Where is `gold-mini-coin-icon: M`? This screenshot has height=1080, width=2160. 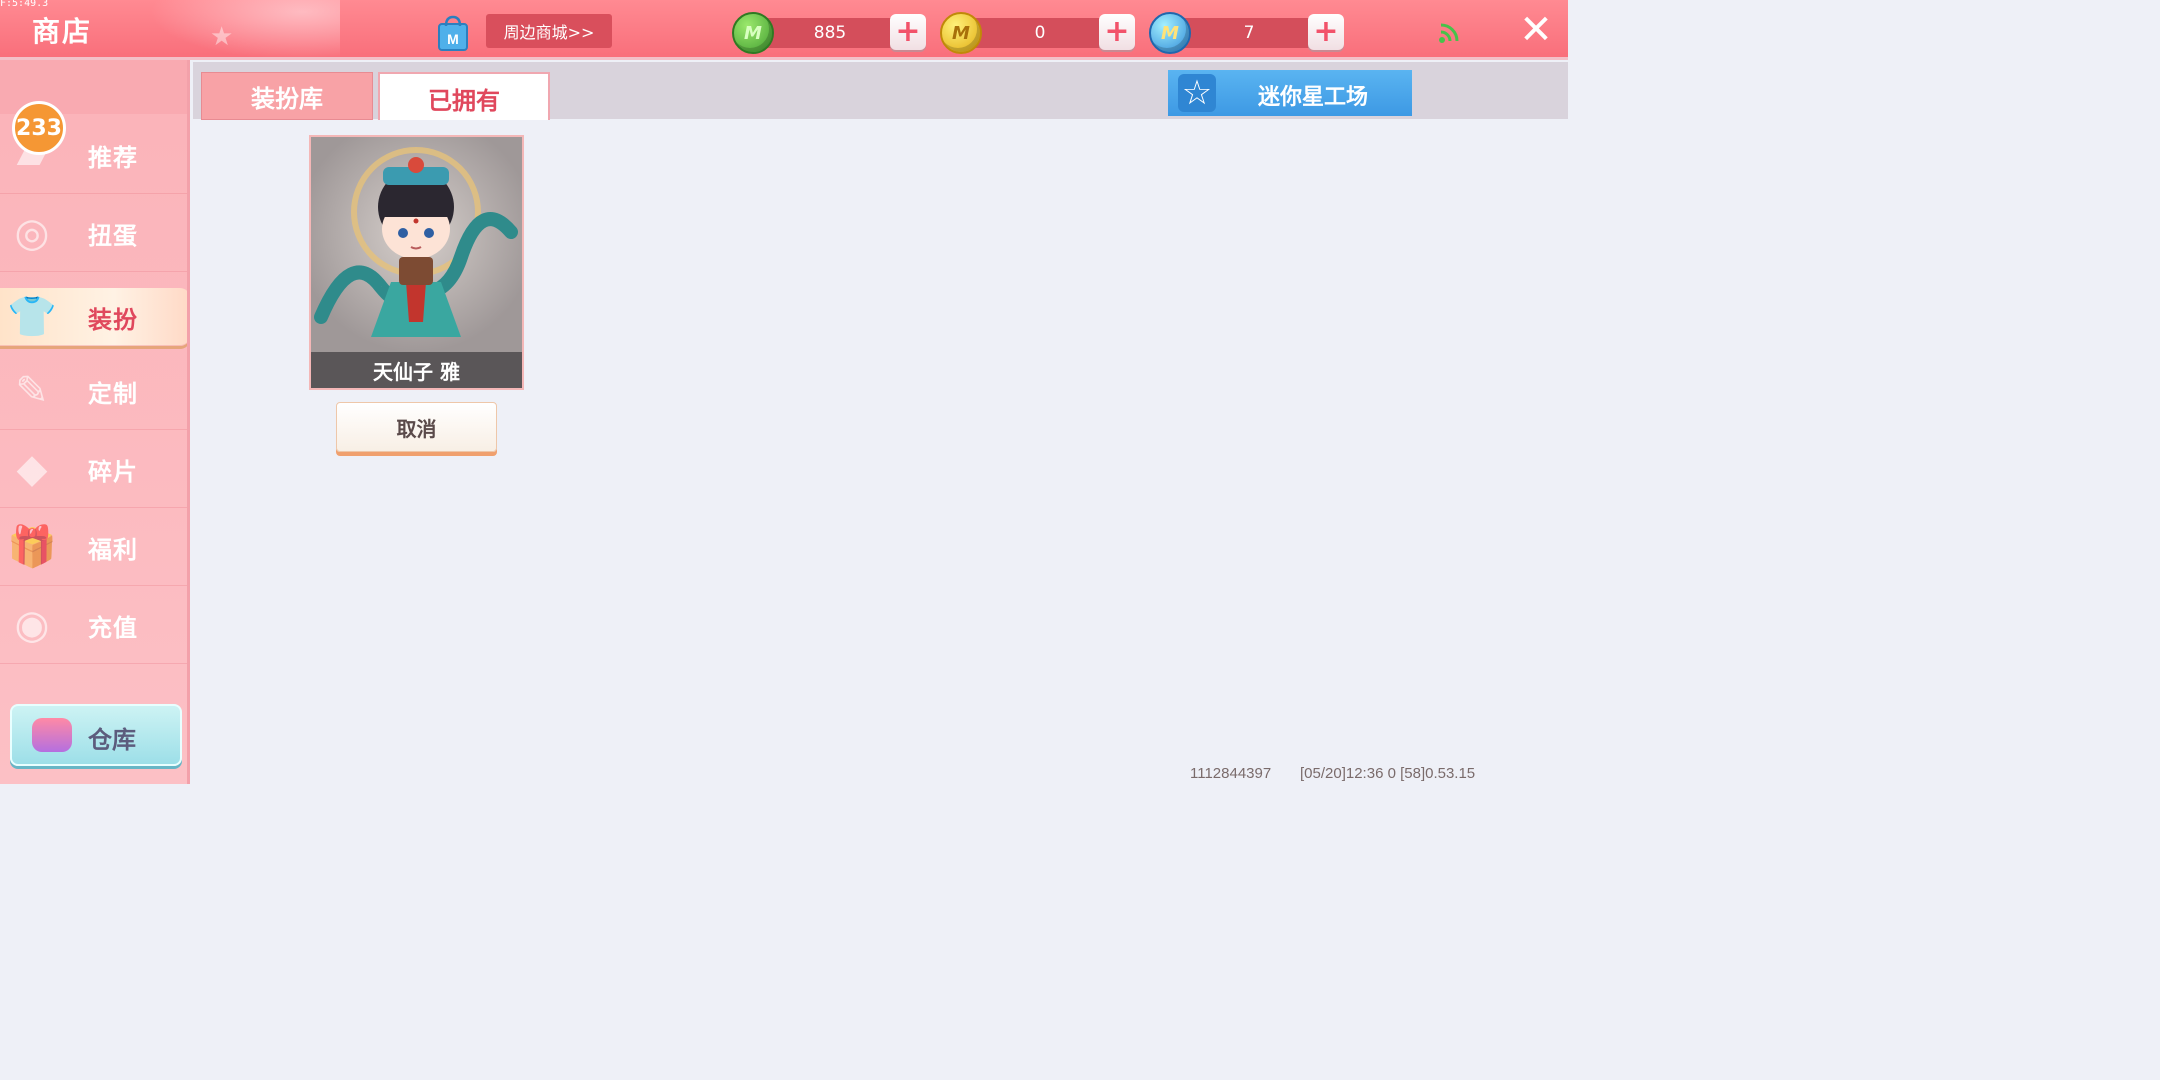
gold-mini-coin-icon: M is located at coordinates (961, 33).